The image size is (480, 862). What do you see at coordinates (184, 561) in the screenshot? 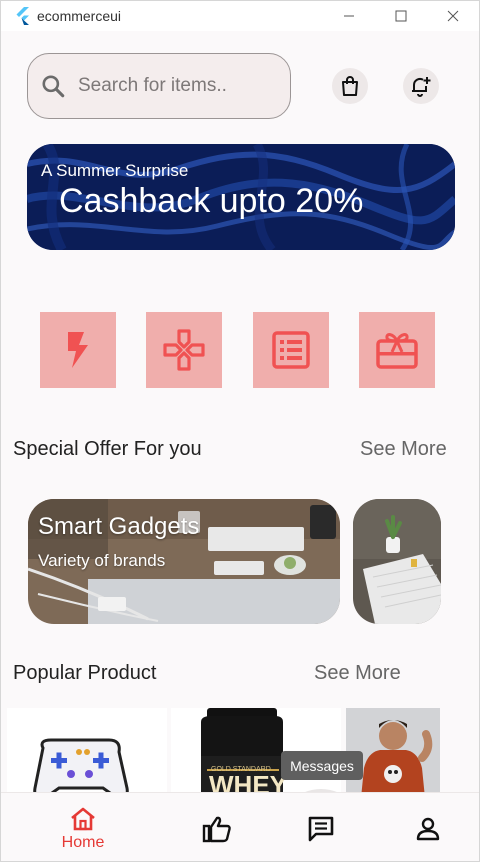
I see `offer-card-smart-gadgets: Smart Gadgets Variety of brands` at bounding box center [184, 561].